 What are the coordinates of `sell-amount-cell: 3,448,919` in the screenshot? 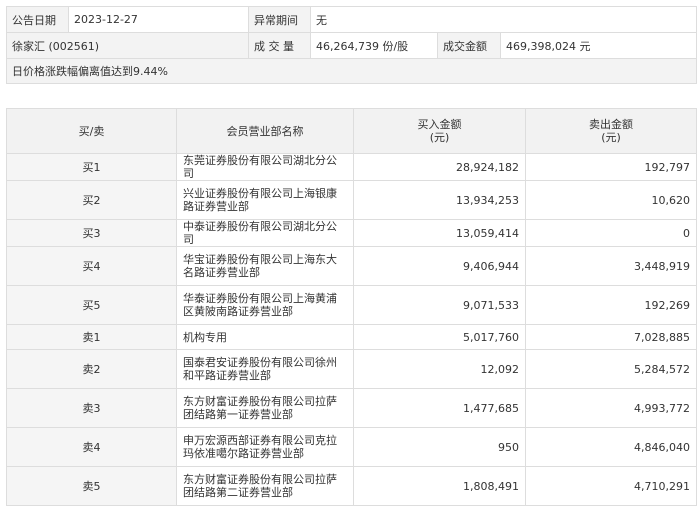 It's located at (611, 266).